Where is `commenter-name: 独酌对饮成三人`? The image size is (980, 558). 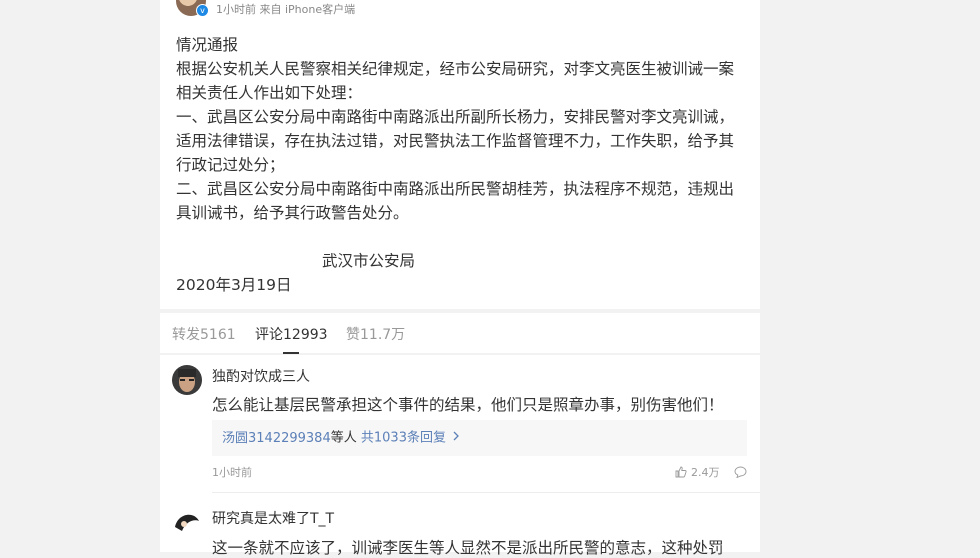
commenter-name: 独酌对饮成三人 is located at coordinates (261, 376).